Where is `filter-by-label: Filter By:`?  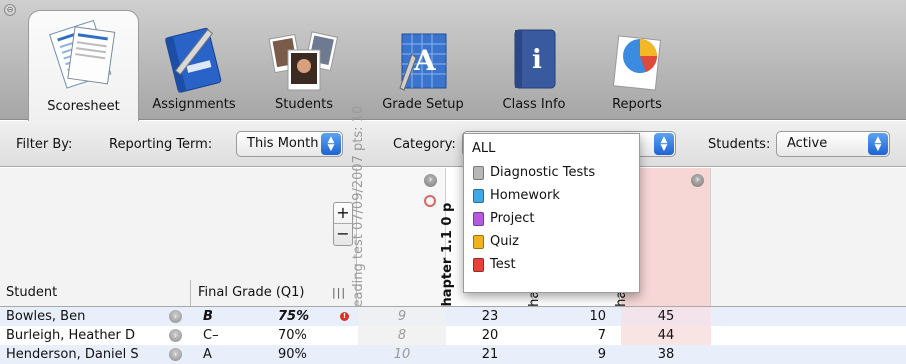
filter-by-label: Filter By: is located at coordinates (44, 144).